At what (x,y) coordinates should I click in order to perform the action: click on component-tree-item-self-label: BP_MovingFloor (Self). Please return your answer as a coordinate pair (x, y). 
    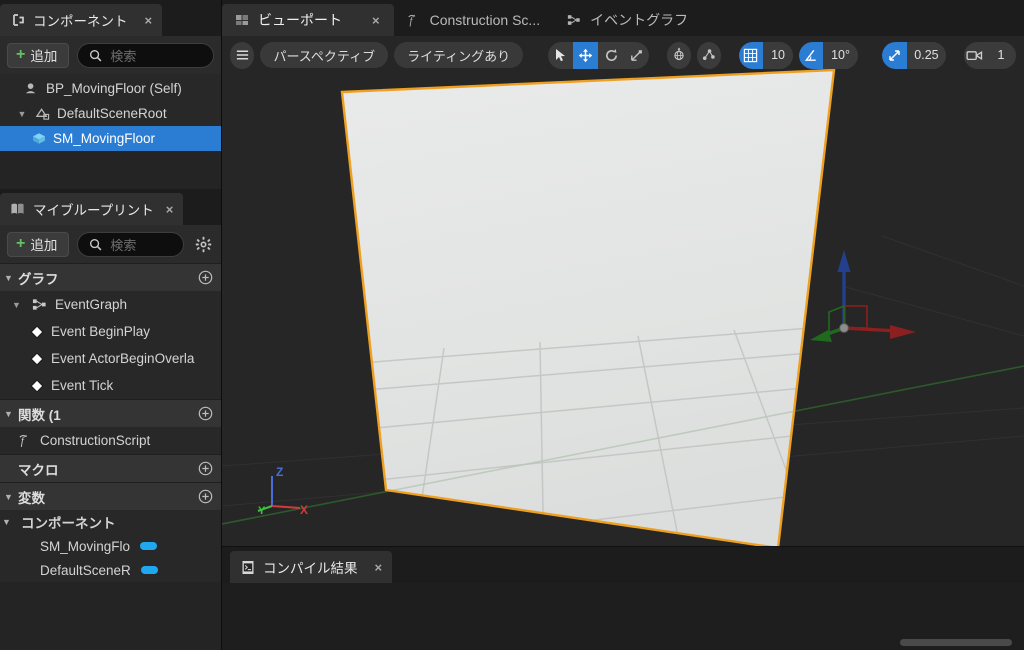
    Looking at the image, I should click on (114, 88).